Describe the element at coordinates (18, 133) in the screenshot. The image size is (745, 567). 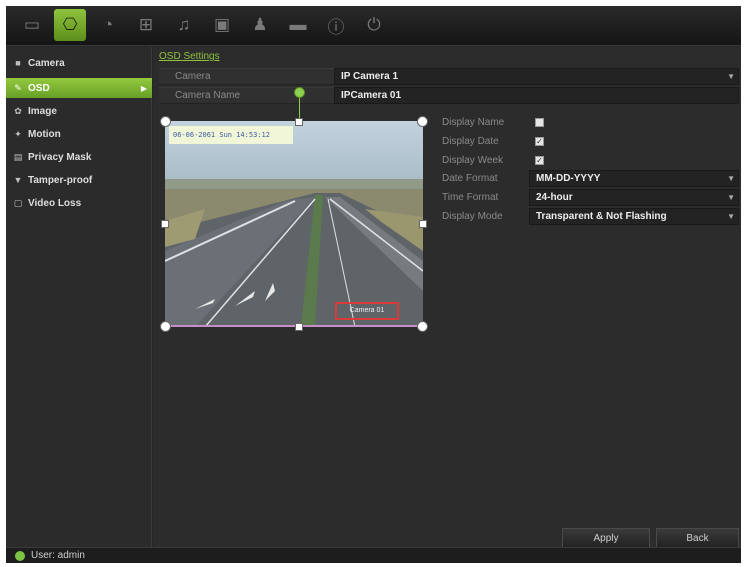
I see `motion-icon: ✦` at that location.